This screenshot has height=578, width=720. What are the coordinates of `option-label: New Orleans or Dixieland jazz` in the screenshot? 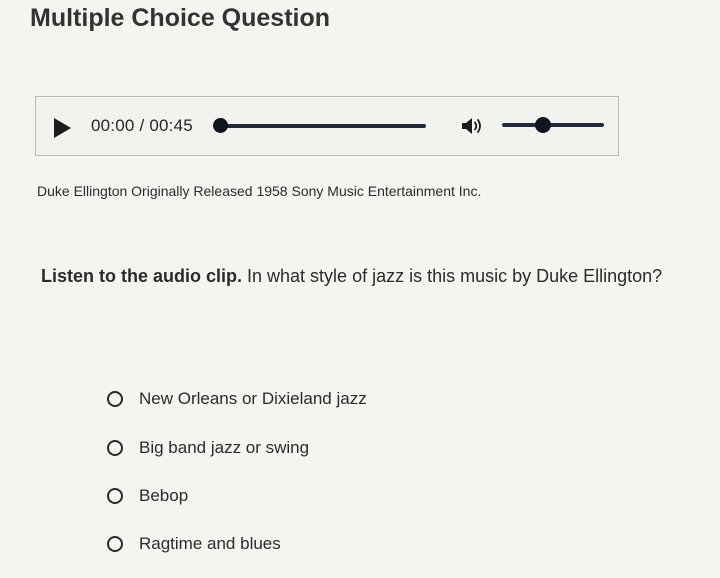 It's located at (253, 398).